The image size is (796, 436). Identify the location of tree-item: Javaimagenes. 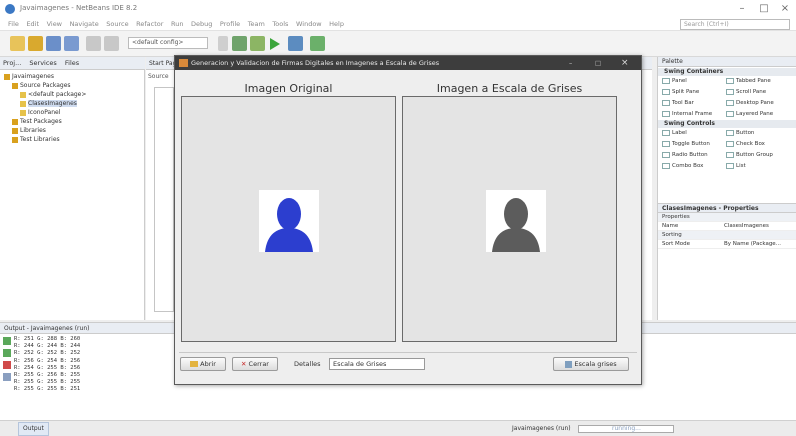
(45, 76).